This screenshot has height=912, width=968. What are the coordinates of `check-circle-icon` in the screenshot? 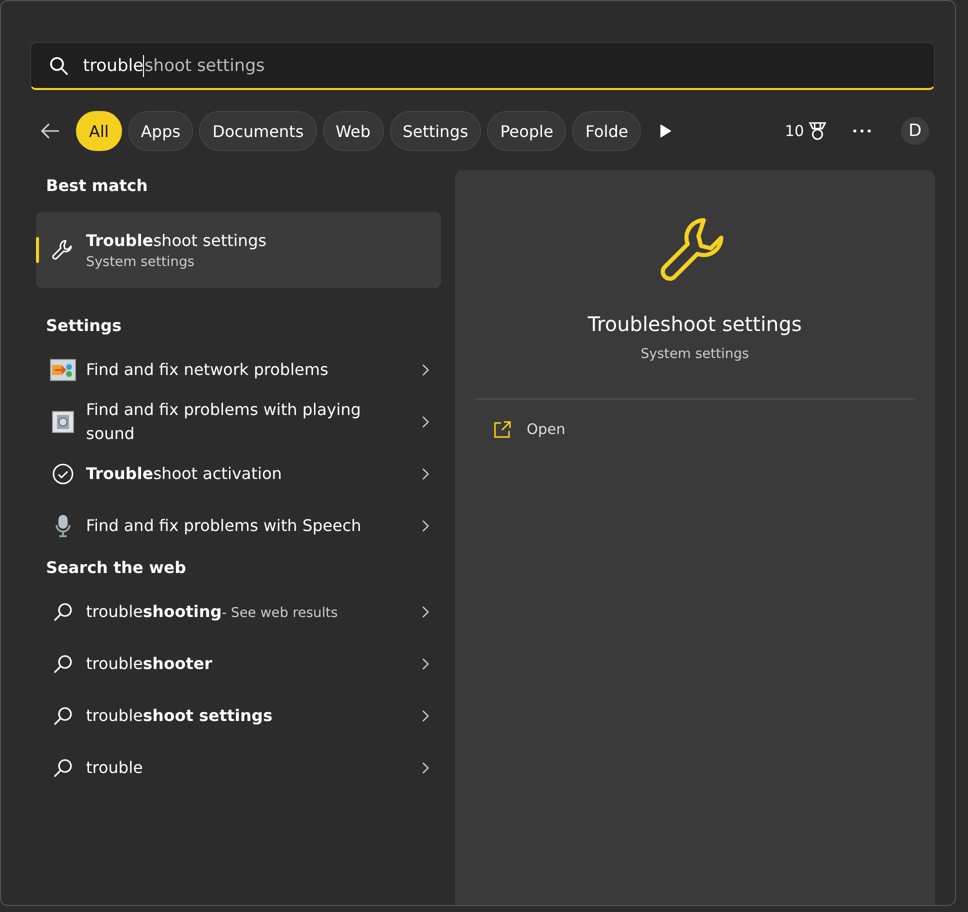 It's located at (63, 474).